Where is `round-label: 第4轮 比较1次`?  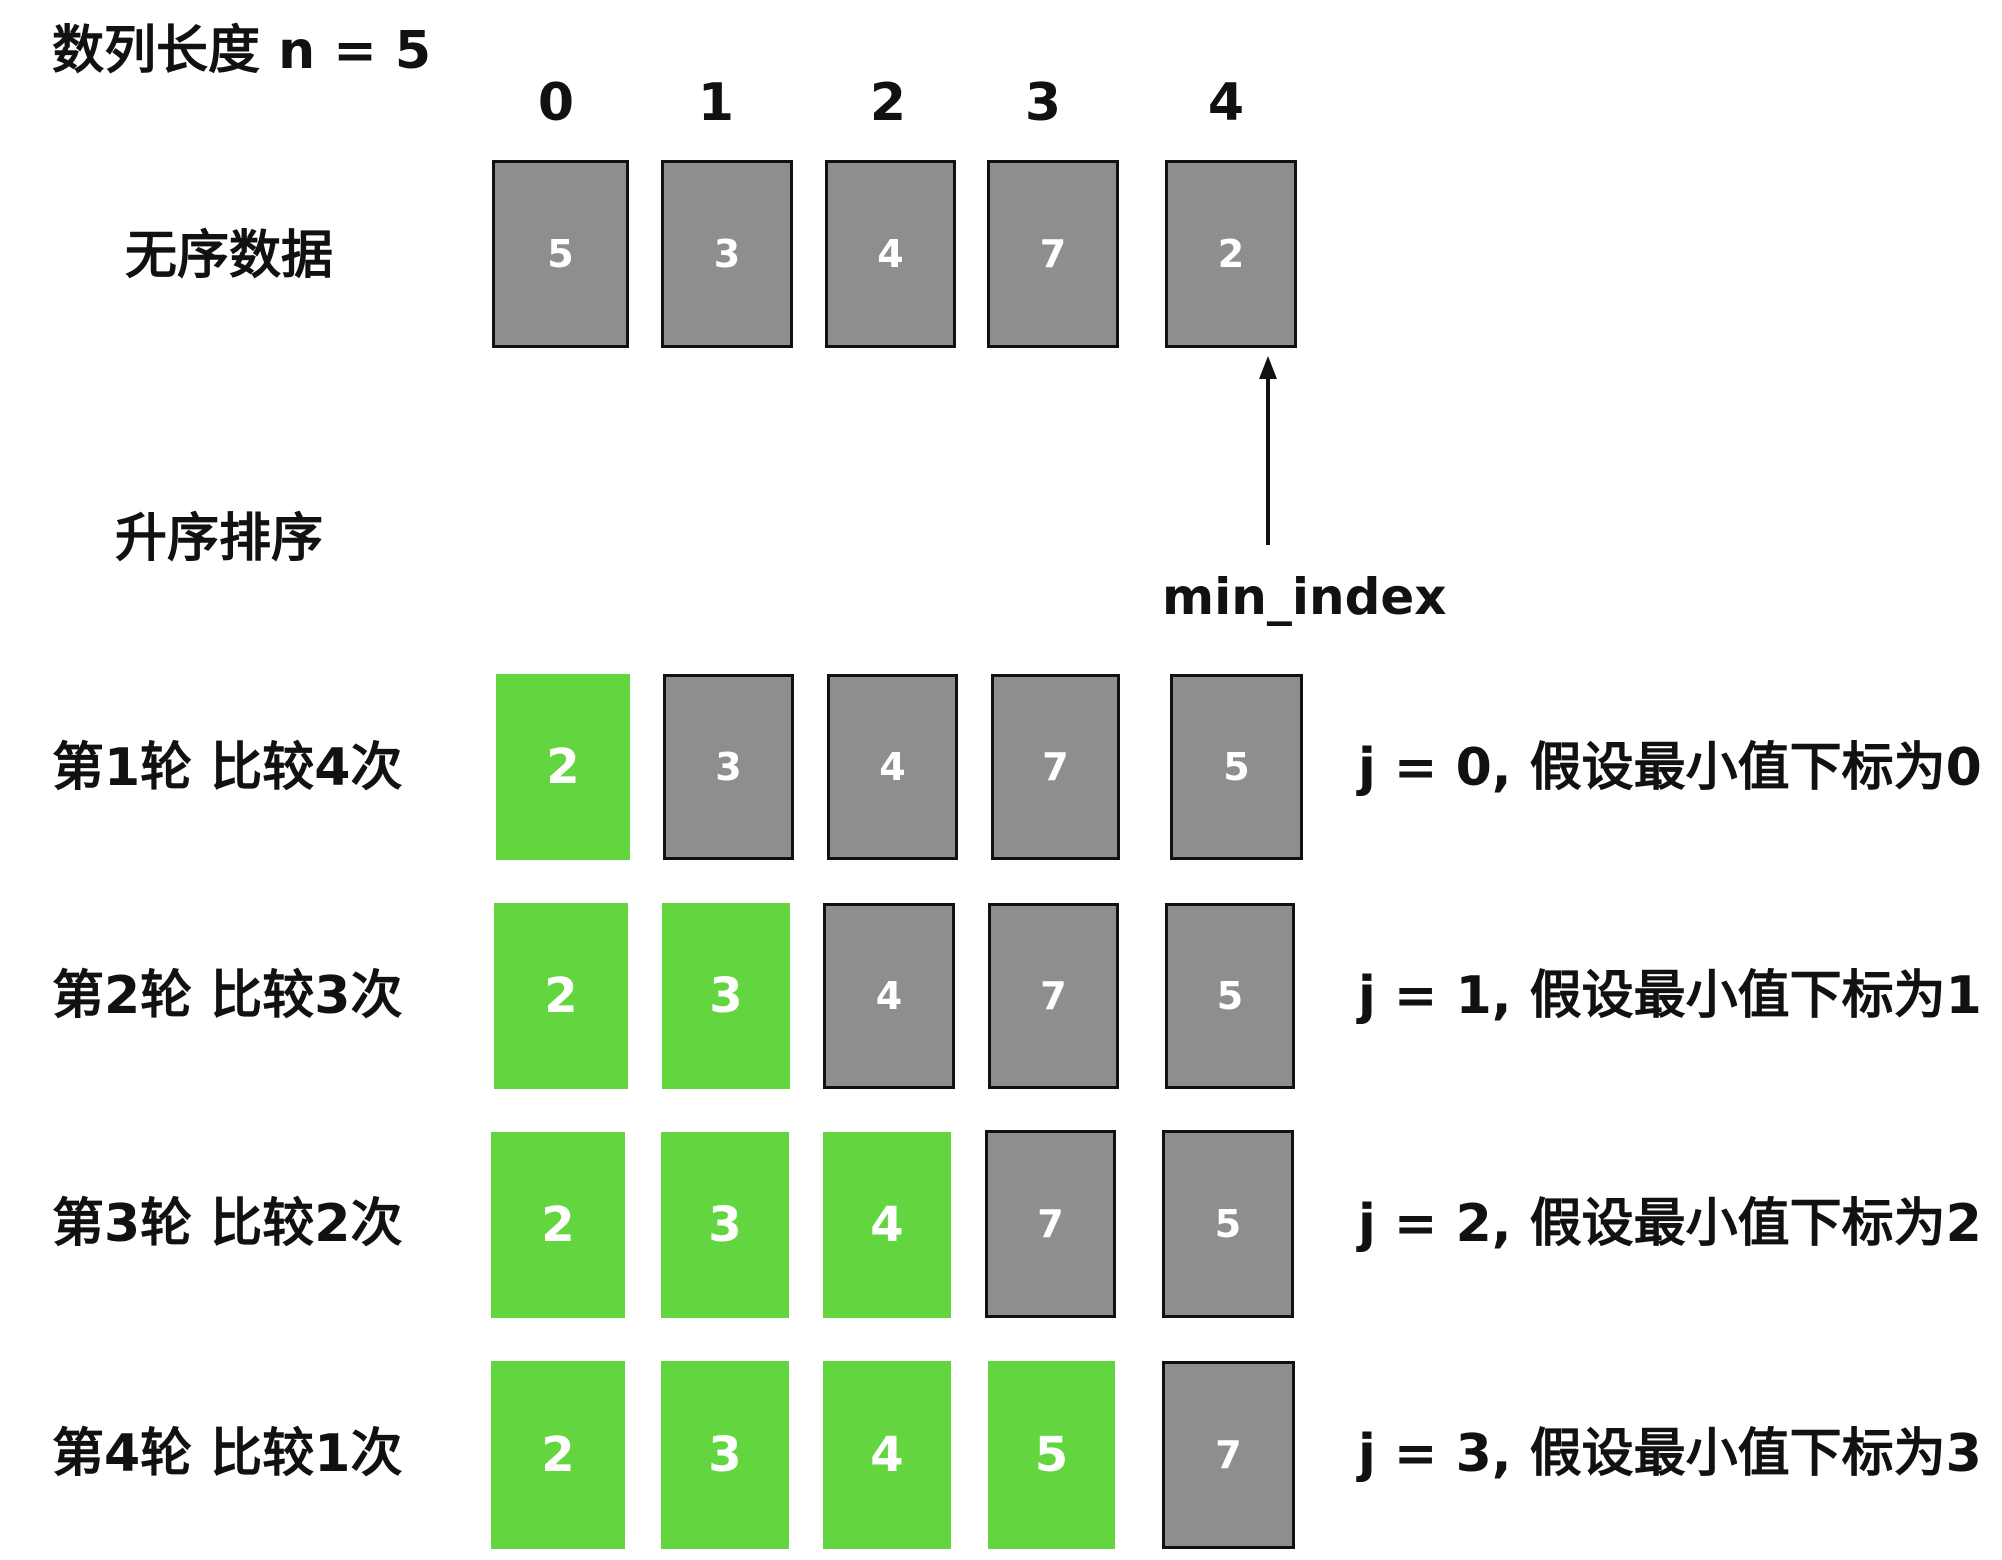
round-label: 第4轮 比较1次 is located at coordinates (227, 1454).